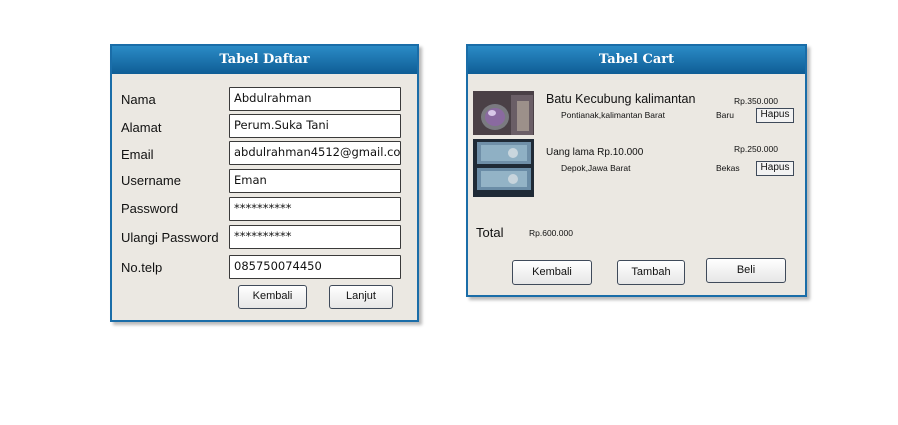 The width and height of the screenshot is (898, 425). I want to click on cart-back-button: Kembali, so click(552, 272).